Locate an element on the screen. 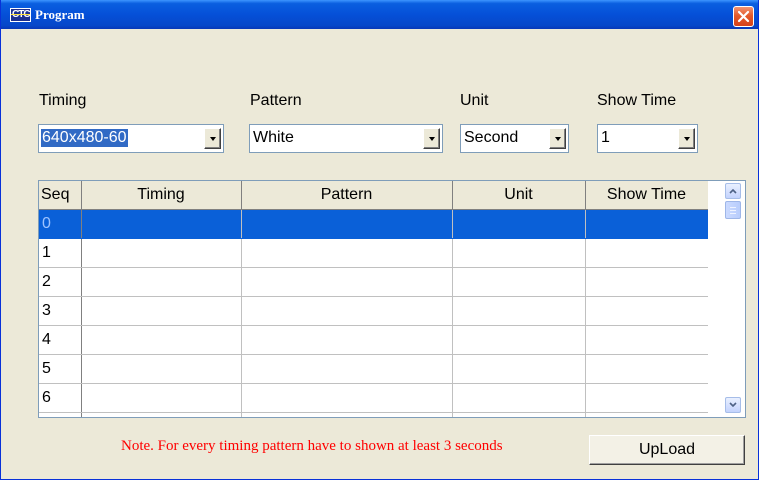 The height and width of the screenshot is (480, 759). column-header-show-time: Show Time is located at coordinates (647, 195).